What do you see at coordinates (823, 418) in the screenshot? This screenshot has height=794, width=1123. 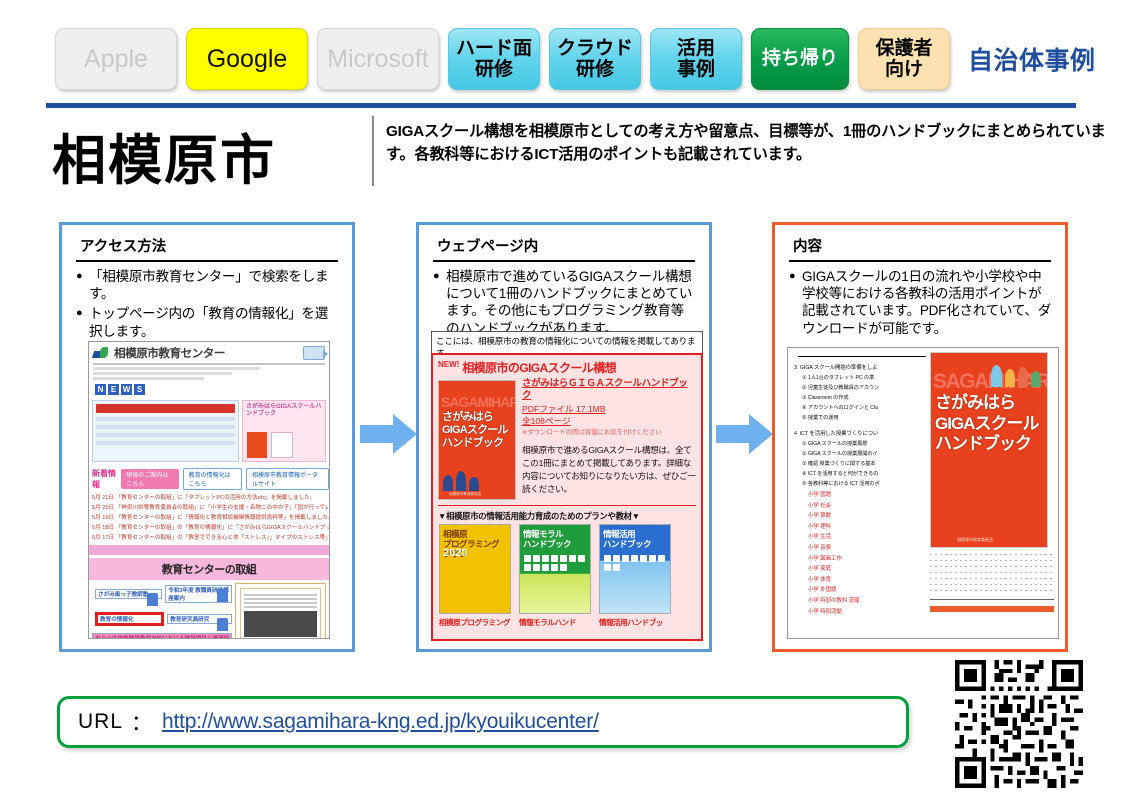 I see `toc-text: 授業での運用` at bounding box center [823, 418].